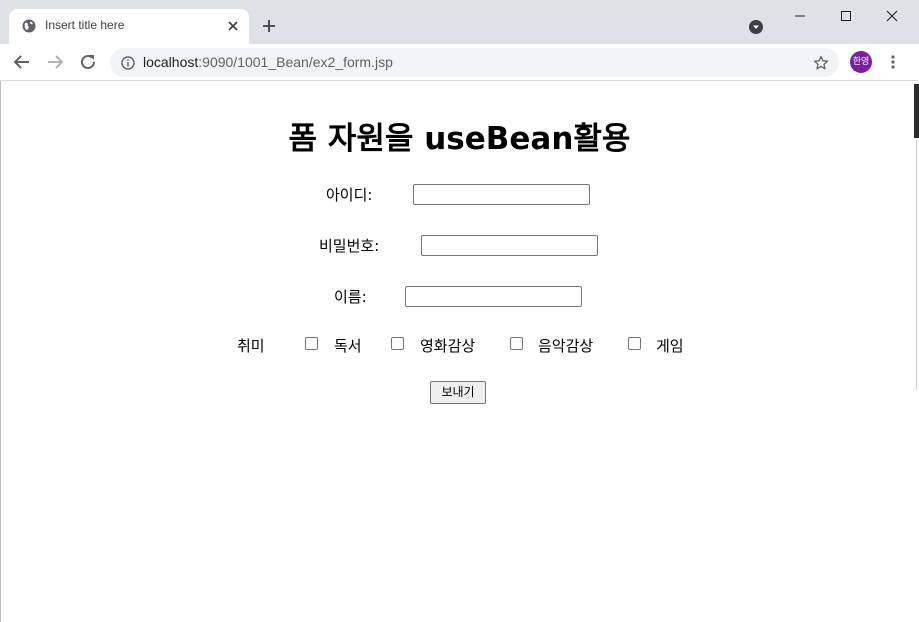 The height and width of the screenshot is (622, 919). I want to click on hobby-checkbox-music, so click(516, 343).